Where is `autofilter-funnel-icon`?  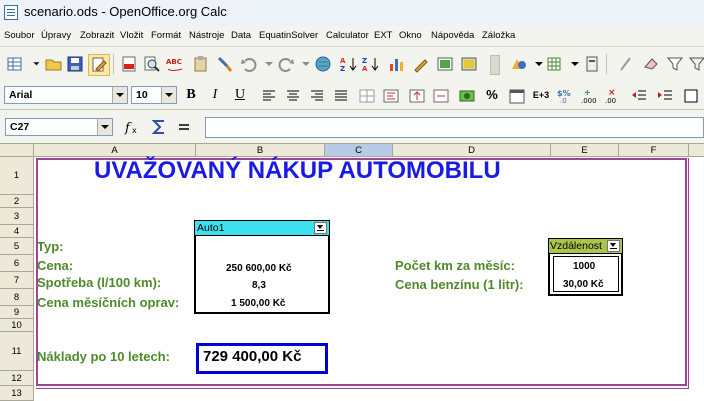 autofilter-funnel-icon is located at coordinates (675, 64).